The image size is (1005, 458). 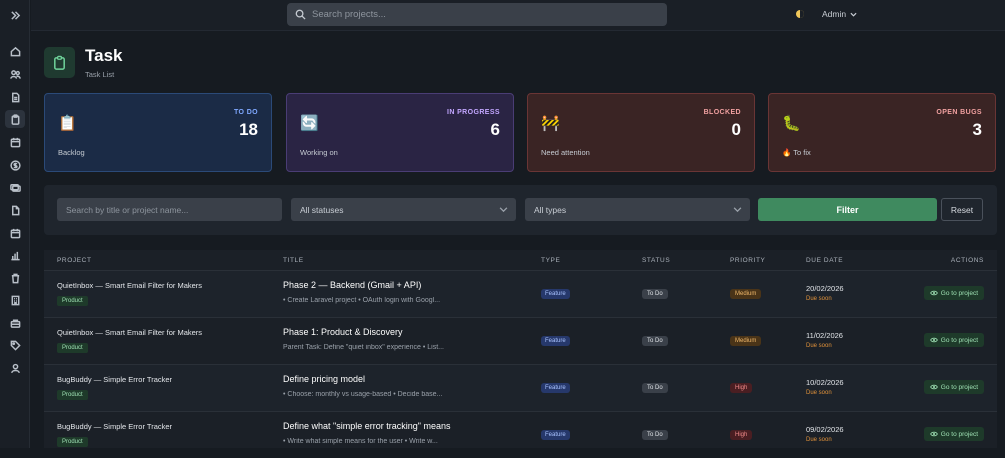 What do you see at coordinates (15, 187) in the screenshot?
I see `money-icon` at bounding box center [15, 187].